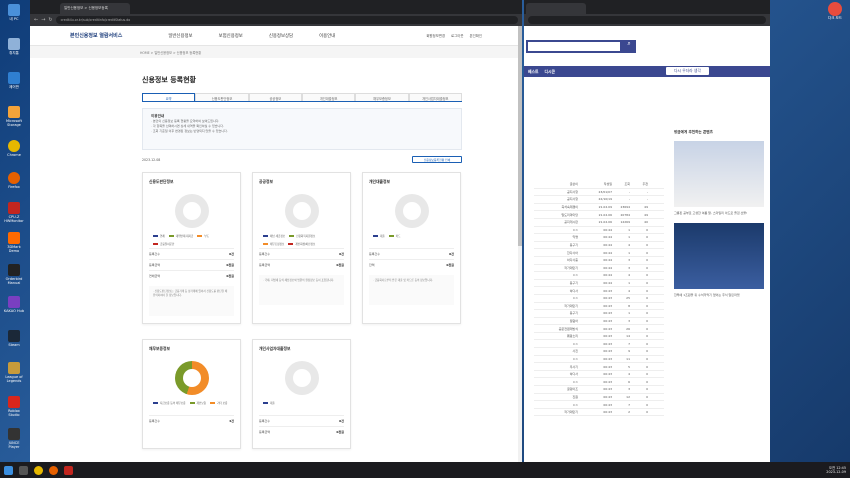 This screenshot has width=850, height=478. I want to click on list-item: ㅇㅇ 00:43 11 0, so click(599, 360).